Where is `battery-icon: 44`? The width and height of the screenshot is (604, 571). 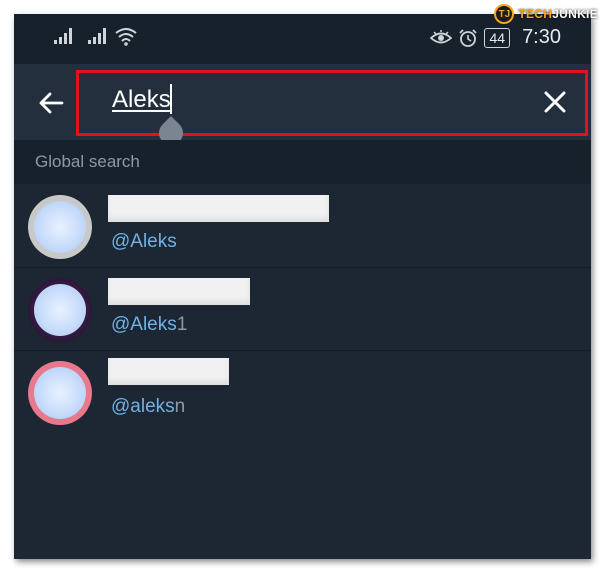
battery-icon: 44 is located at coordinates (497, 37).